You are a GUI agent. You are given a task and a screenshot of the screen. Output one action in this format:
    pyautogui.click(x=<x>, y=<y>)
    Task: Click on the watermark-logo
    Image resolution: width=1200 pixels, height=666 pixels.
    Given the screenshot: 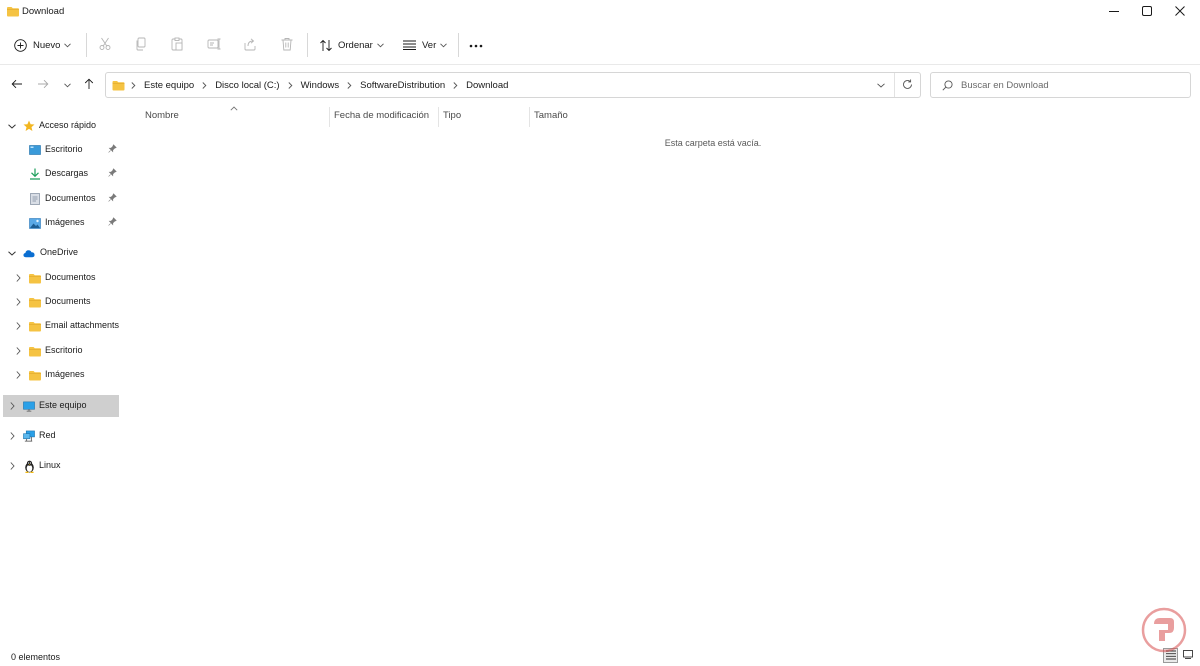 What is the action you would take?
    pyautogui.click(x=1164, y=630)
    